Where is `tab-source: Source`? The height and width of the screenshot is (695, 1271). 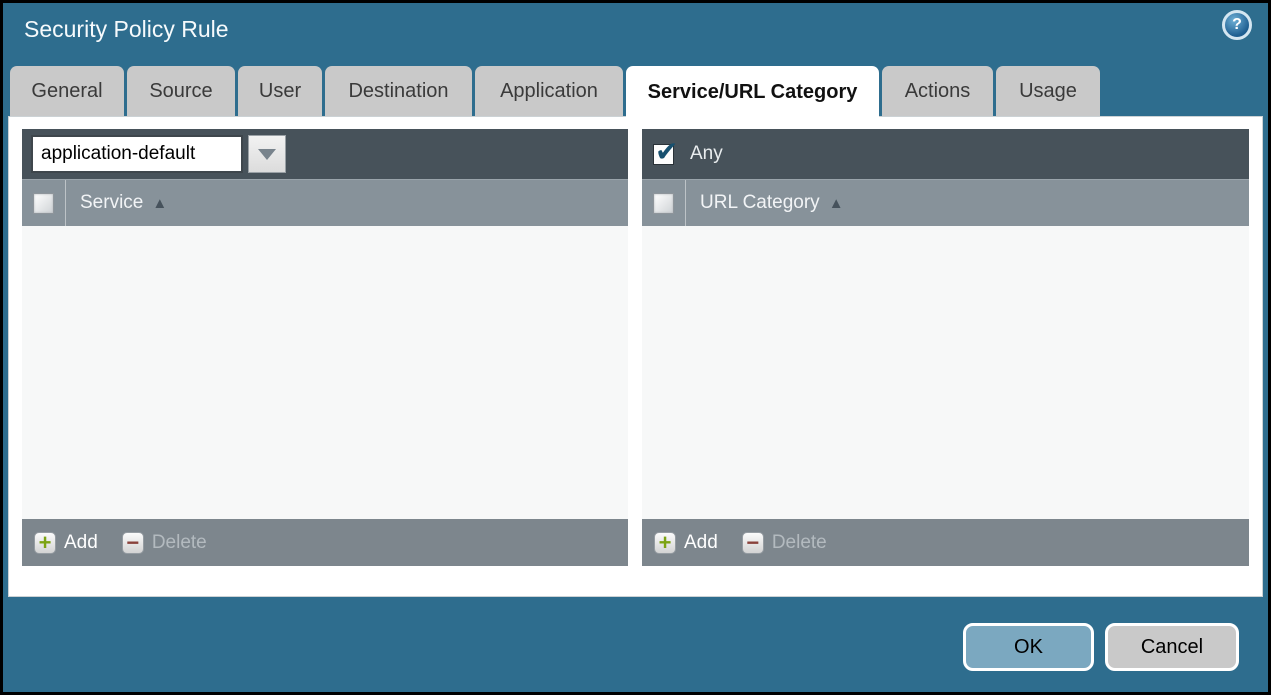
tab-source: Source is located at coordinates (181, 91).